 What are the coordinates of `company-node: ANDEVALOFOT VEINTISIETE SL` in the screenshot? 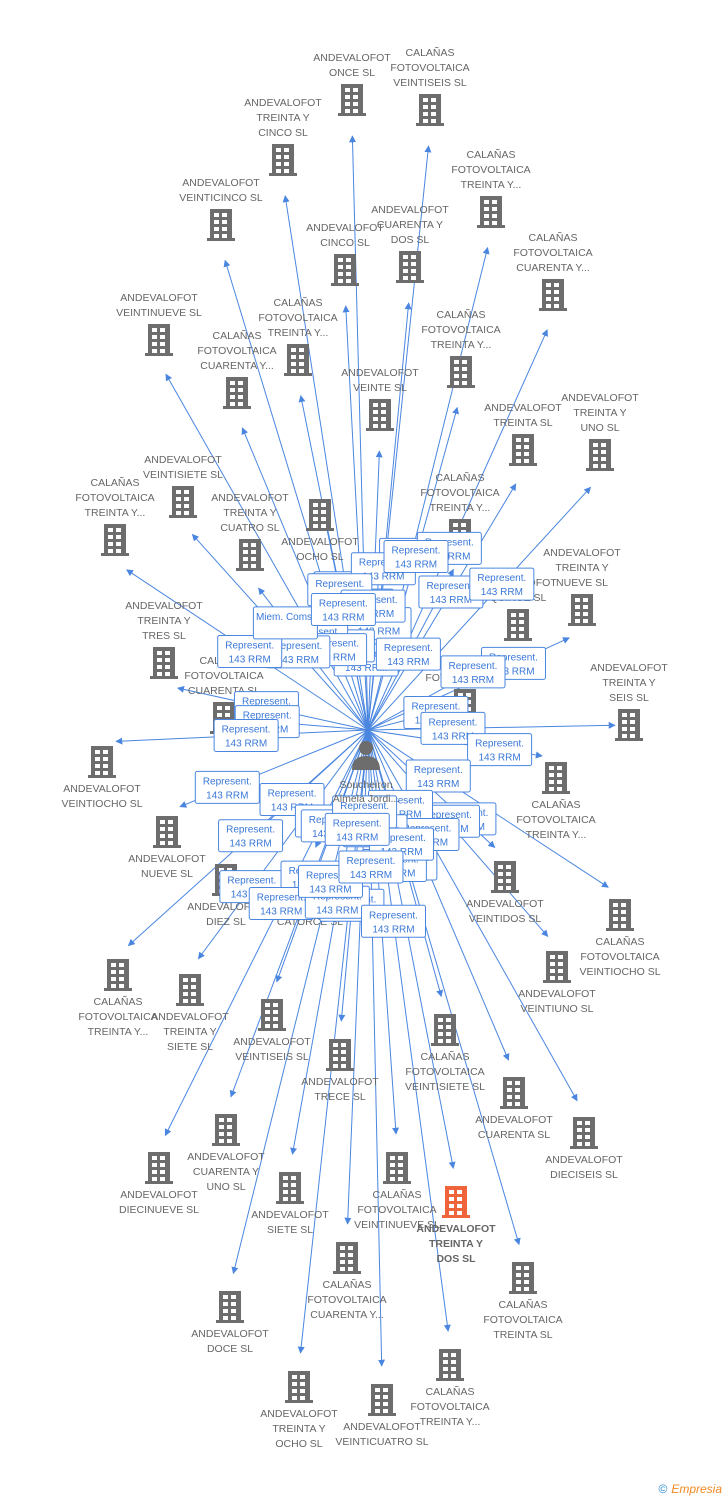 It's located at (183, 486).